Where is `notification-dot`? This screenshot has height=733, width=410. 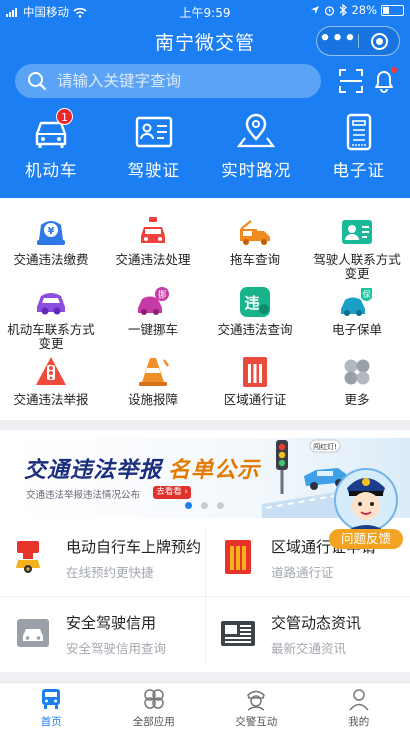
notification-dot is located at coordinates (394, 70).